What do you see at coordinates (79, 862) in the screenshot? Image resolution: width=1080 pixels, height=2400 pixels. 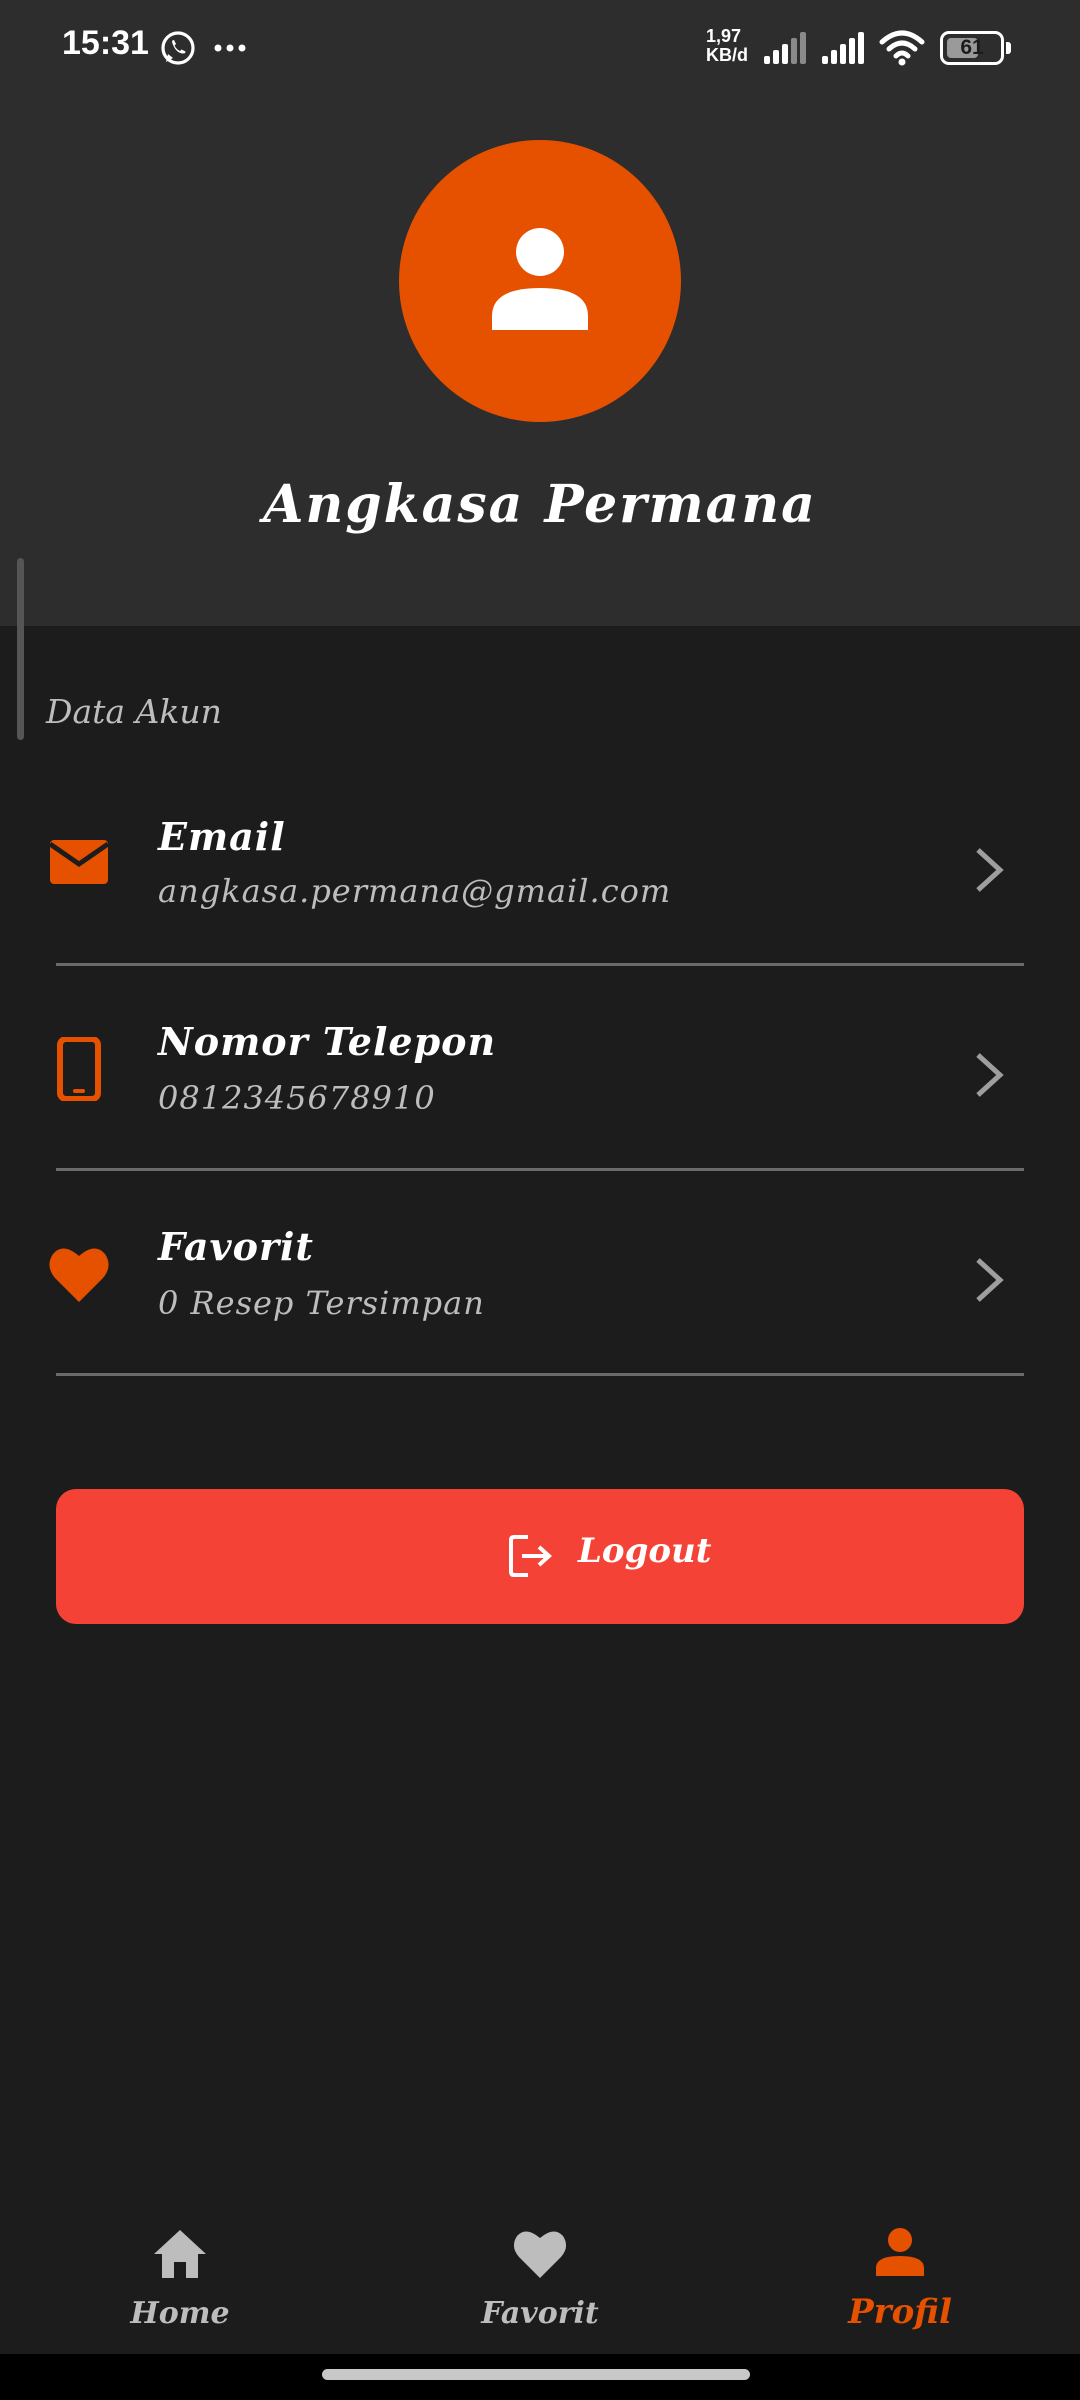 I see `email-icon` at bounding box center [79, 862].